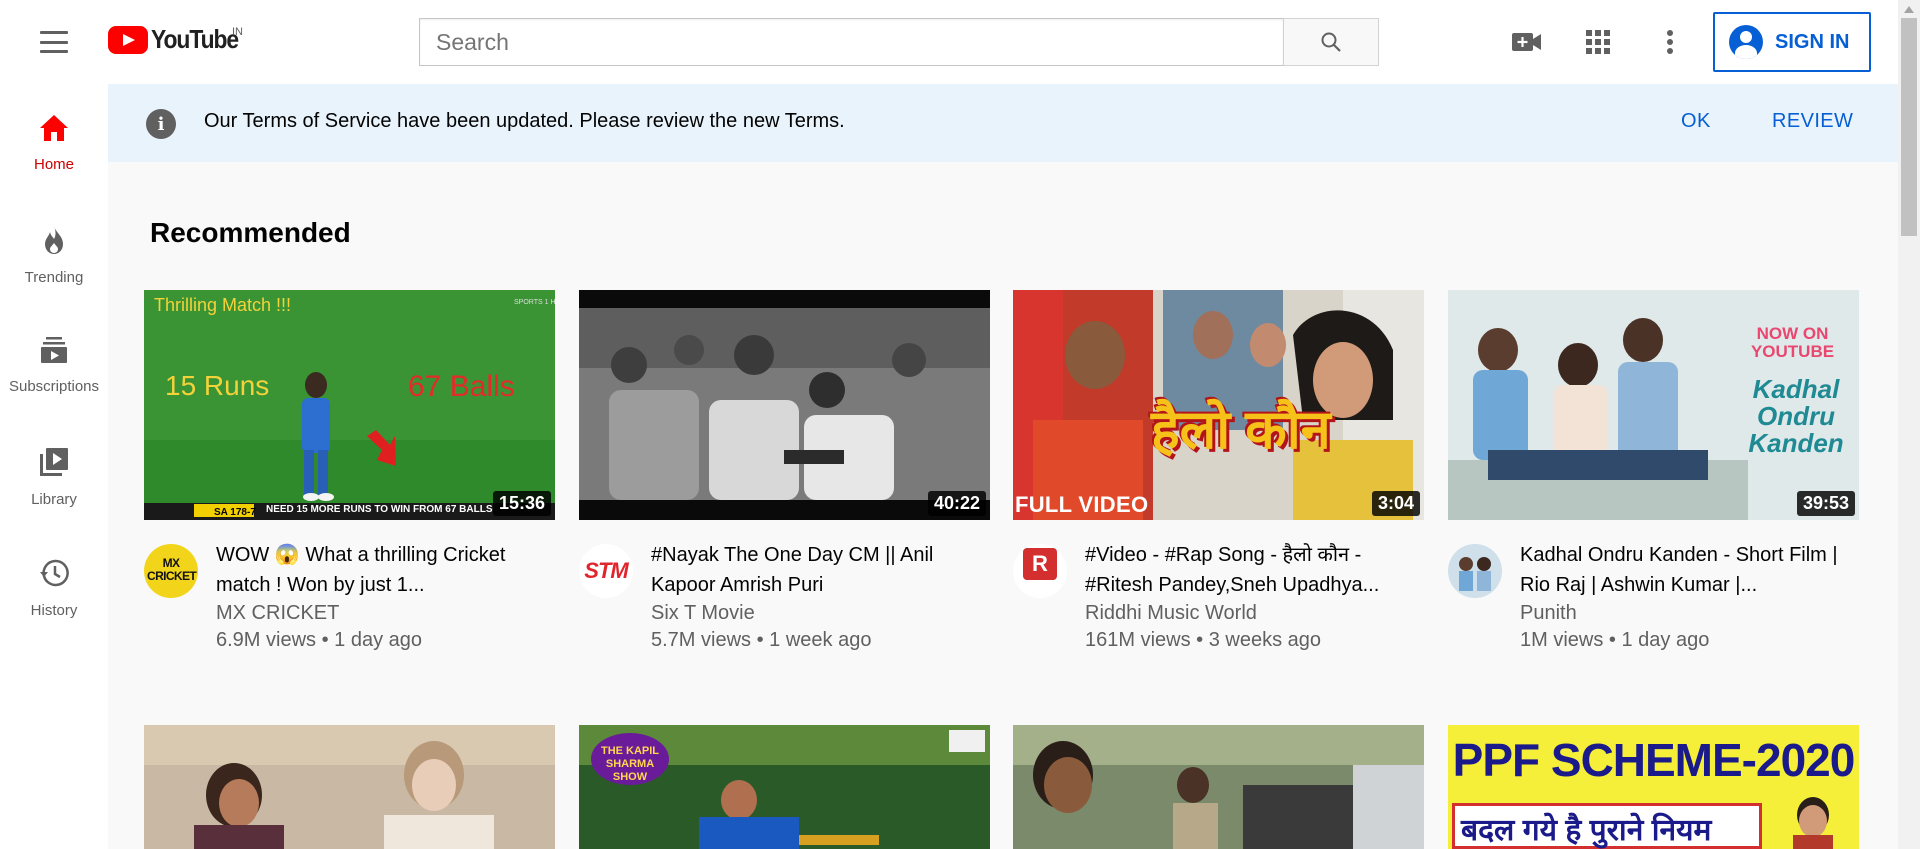  What do you see at coordinates (54, 499) in the screenshot?
I see `sidebar-item-label: Library` at bounding box center [54, 499].